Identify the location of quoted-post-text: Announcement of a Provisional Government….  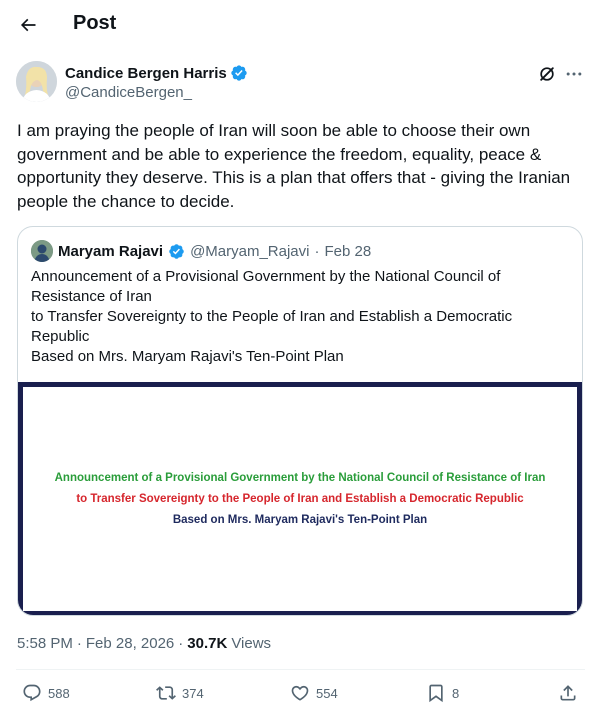
(296, 317).